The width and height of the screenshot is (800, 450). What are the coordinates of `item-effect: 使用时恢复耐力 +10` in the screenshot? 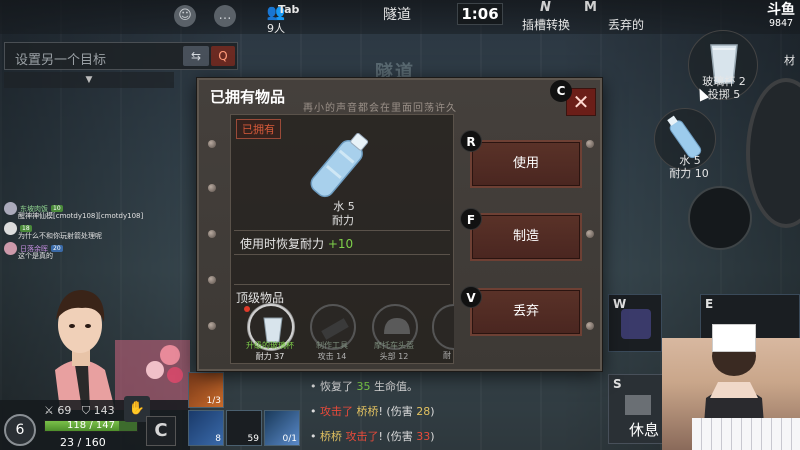 It's located at (296, 243).